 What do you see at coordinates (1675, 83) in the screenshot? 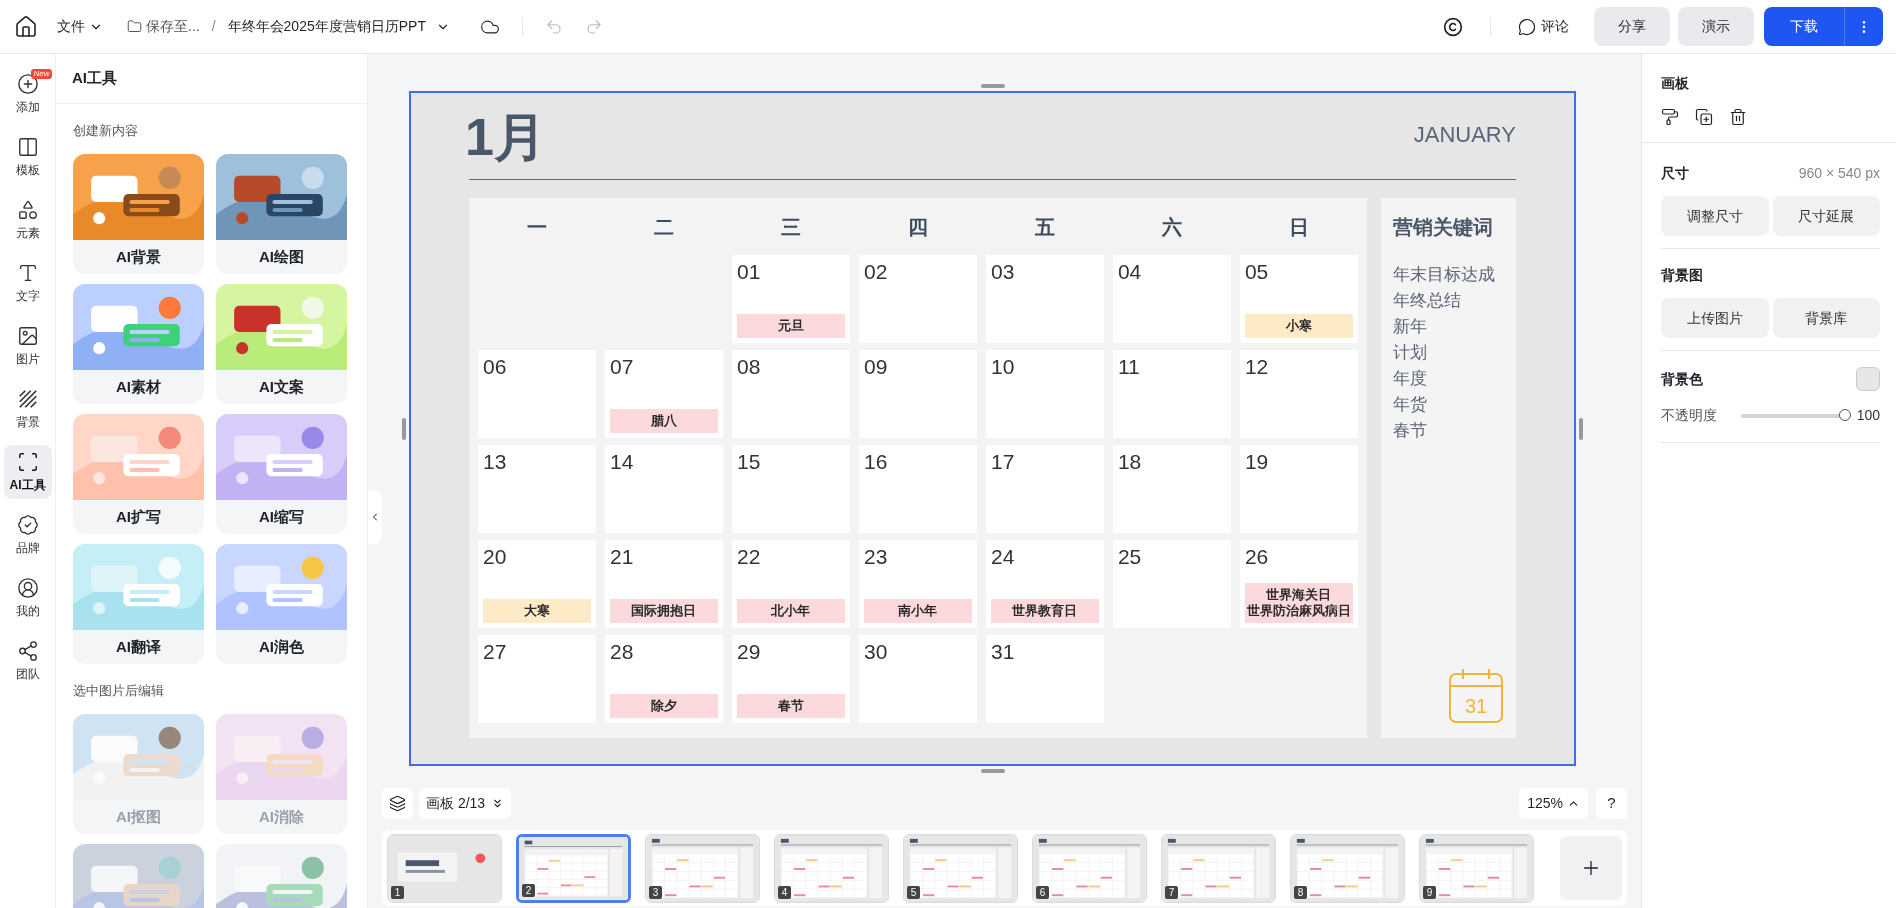
I see `panel-title: 画板` at bounding box center [1675, 83].